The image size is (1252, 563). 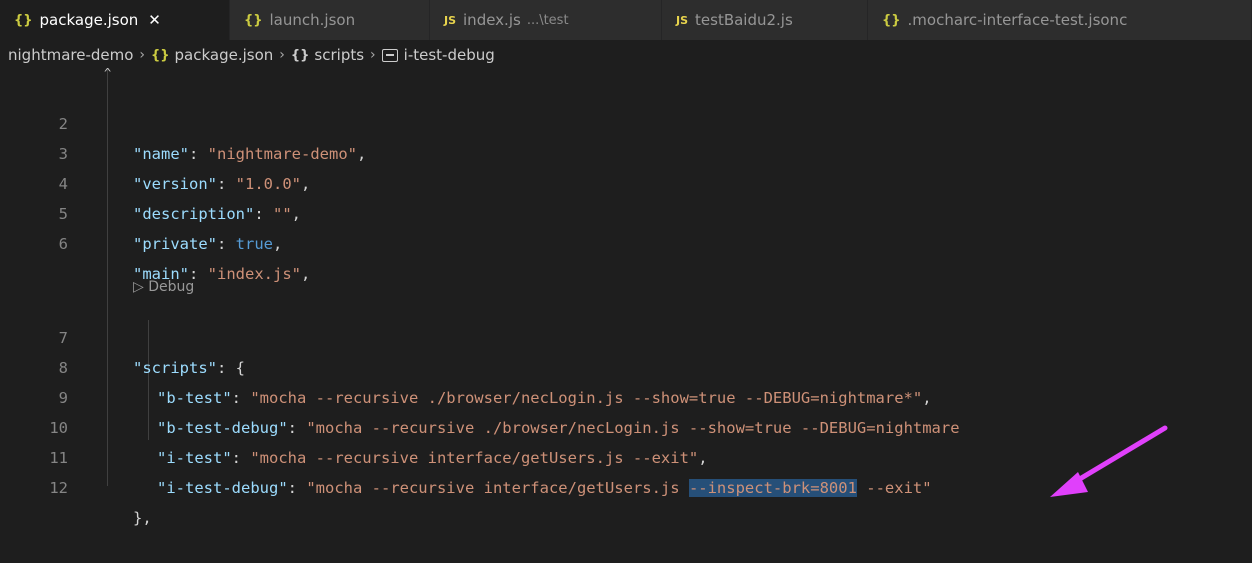 What do you see at coordinates (222, 488) in the screenshot?
I see `json-key: "i-test-debug"` at bounding box center [222, 488].